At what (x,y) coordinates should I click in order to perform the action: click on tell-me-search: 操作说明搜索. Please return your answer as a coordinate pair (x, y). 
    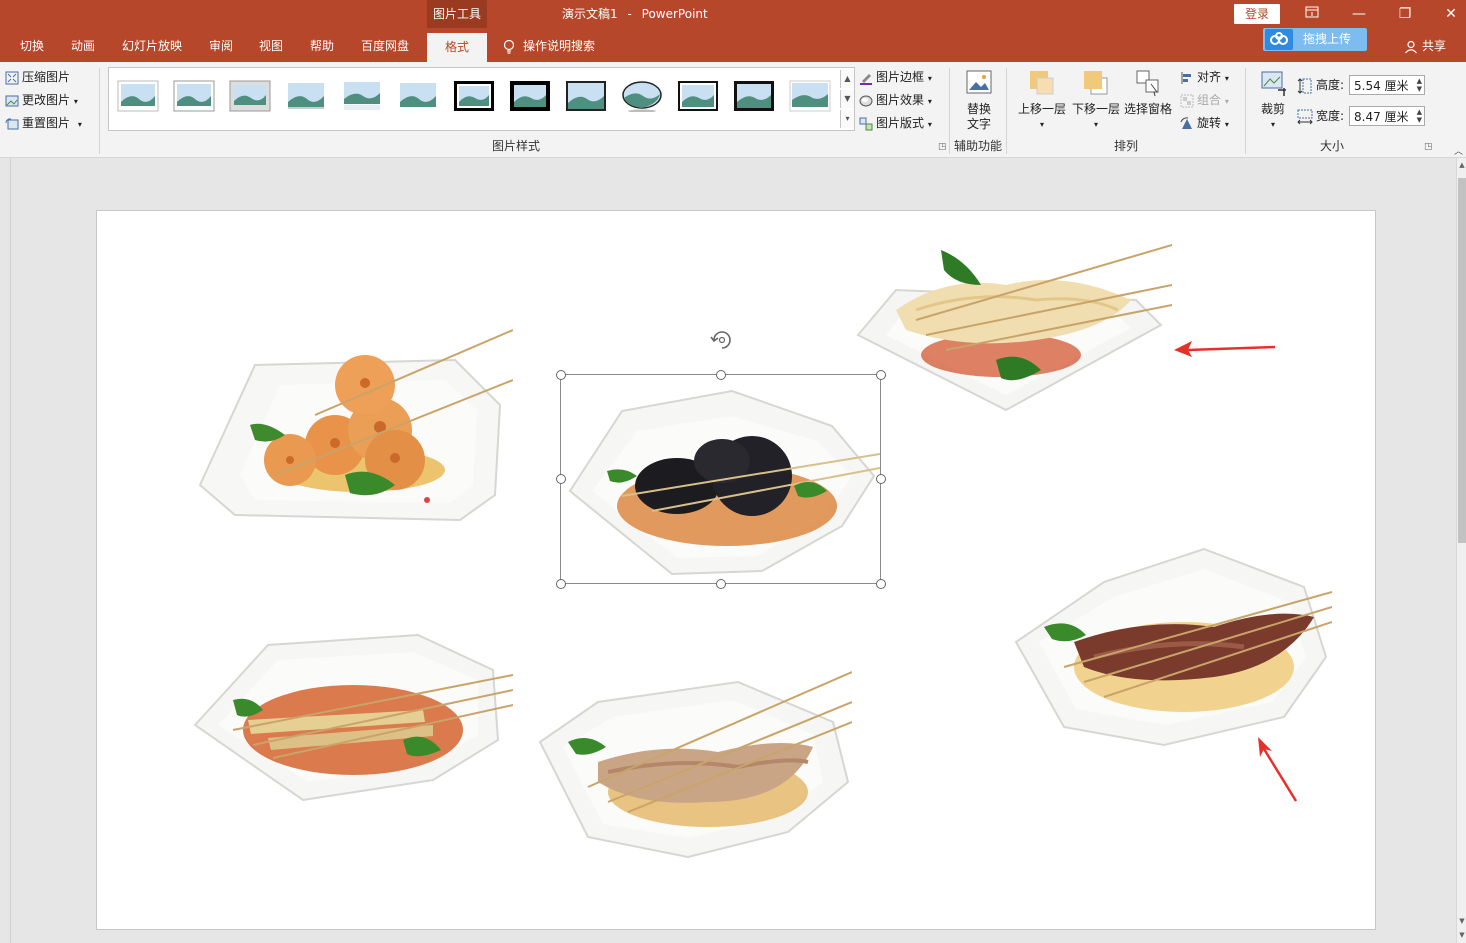
    Looking at the image, I should click on (549, 45).